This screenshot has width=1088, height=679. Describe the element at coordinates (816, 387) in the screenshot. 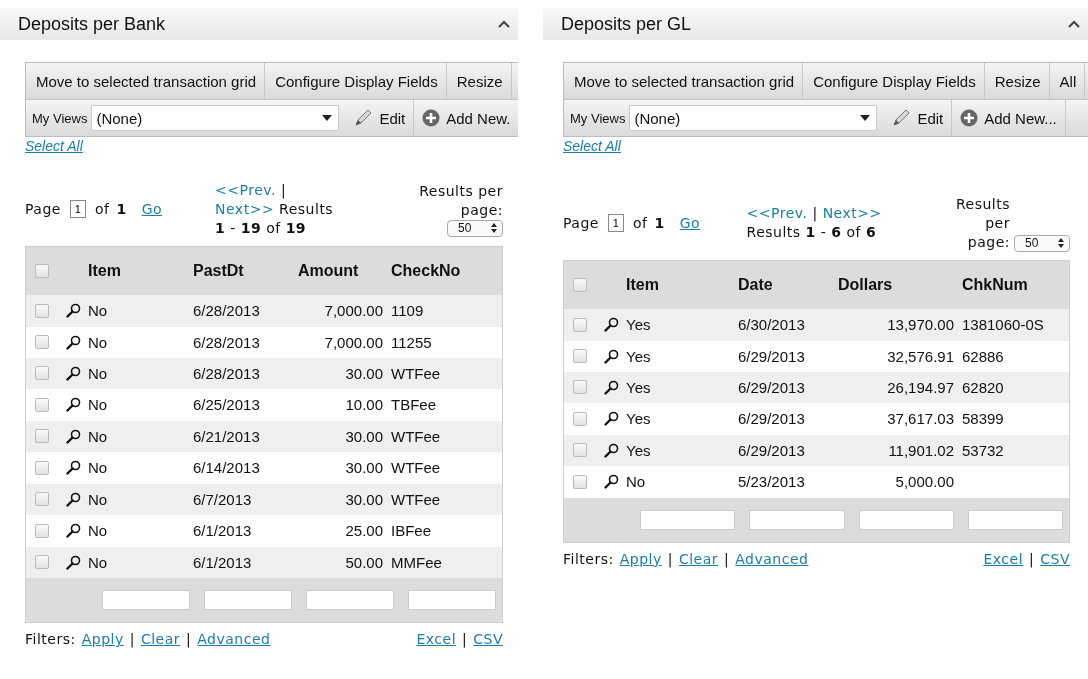

I see `table-row: Yes 6/29/2013 26,194.97 62820` at that location.